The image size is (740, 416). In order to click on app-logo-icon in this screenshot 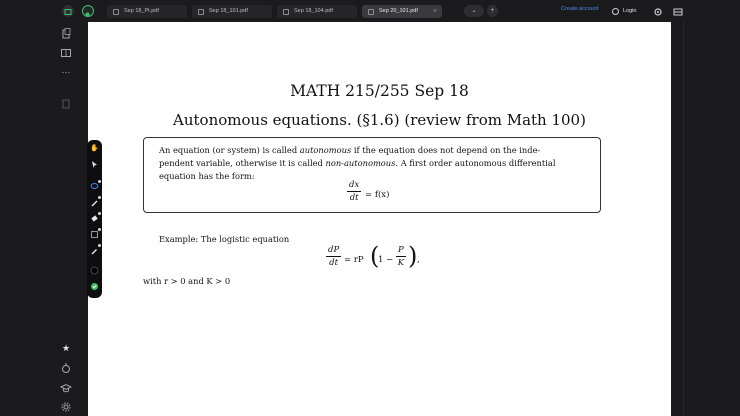, I will do `click(88, 11)`.